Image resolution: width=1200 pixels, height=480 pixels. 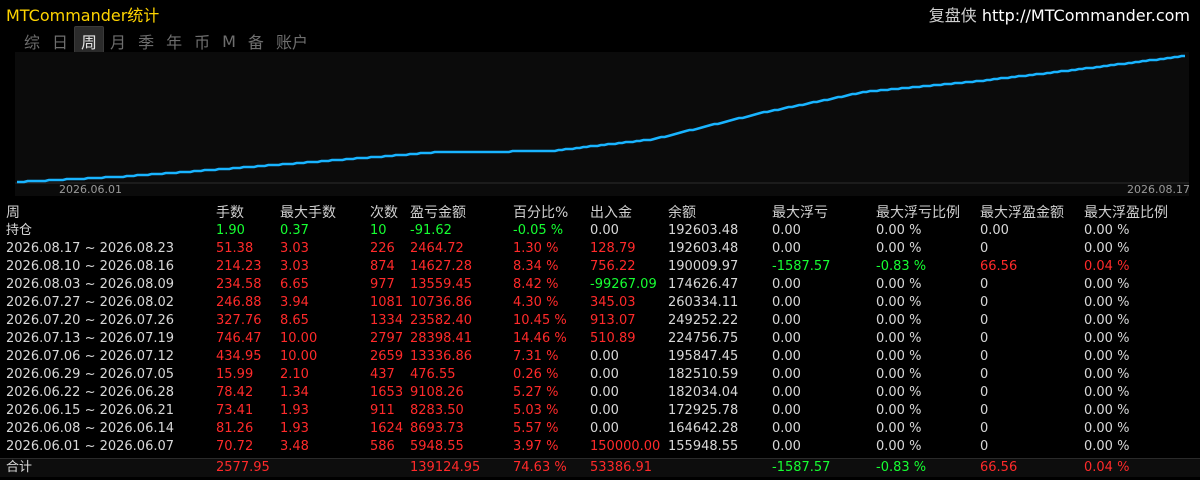 What do you see at coordinates (703, 302) in the screenshot?
I see `row-balance: 260334.11` at bounding box center [703, 302].